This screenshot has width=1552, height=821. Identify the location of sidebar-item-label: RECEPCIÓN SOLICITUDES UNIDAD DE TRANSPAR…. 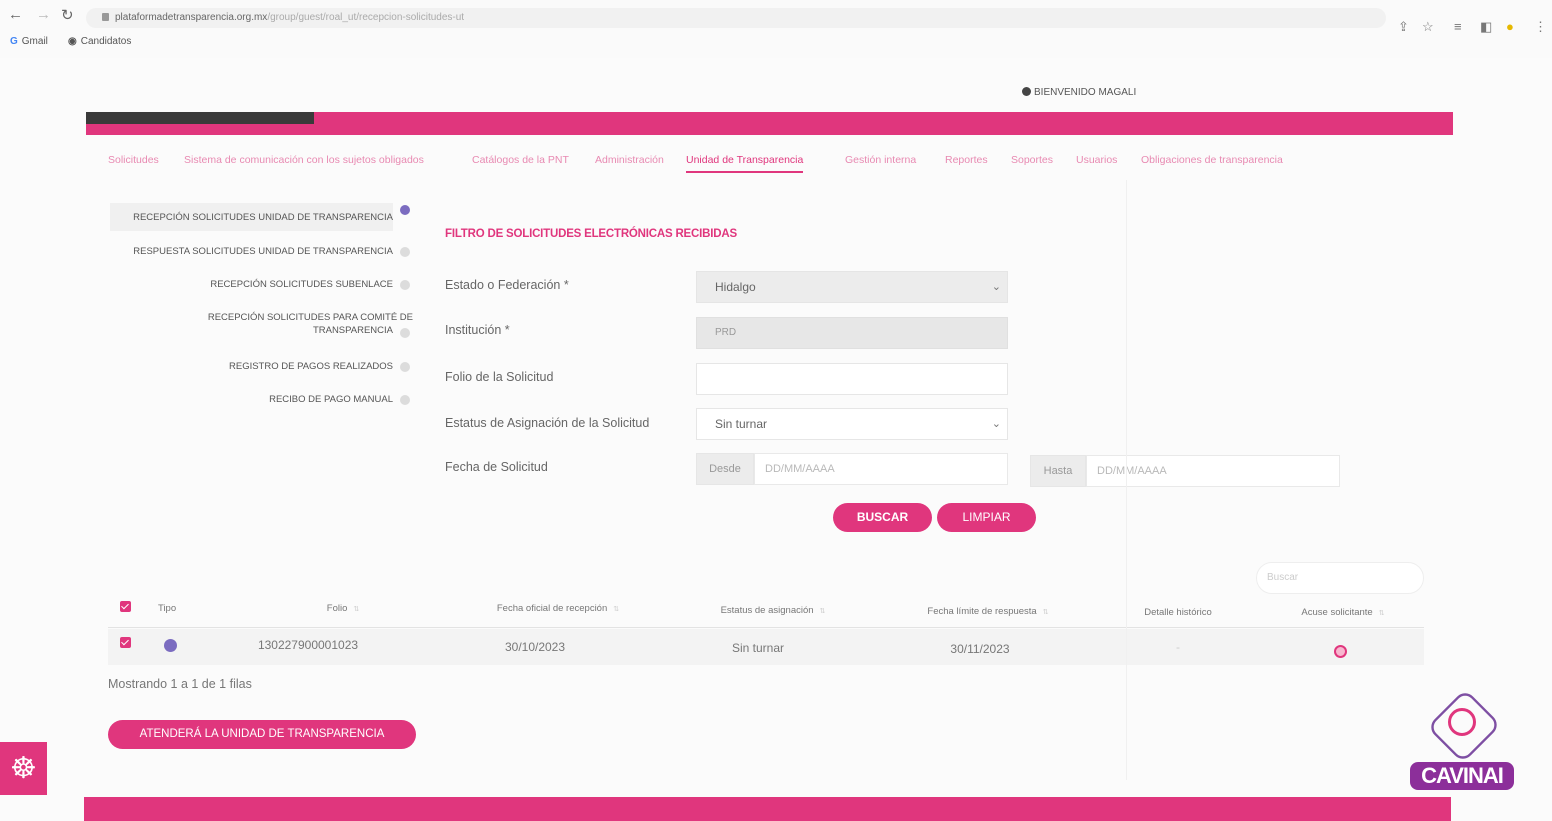
(263, 217).